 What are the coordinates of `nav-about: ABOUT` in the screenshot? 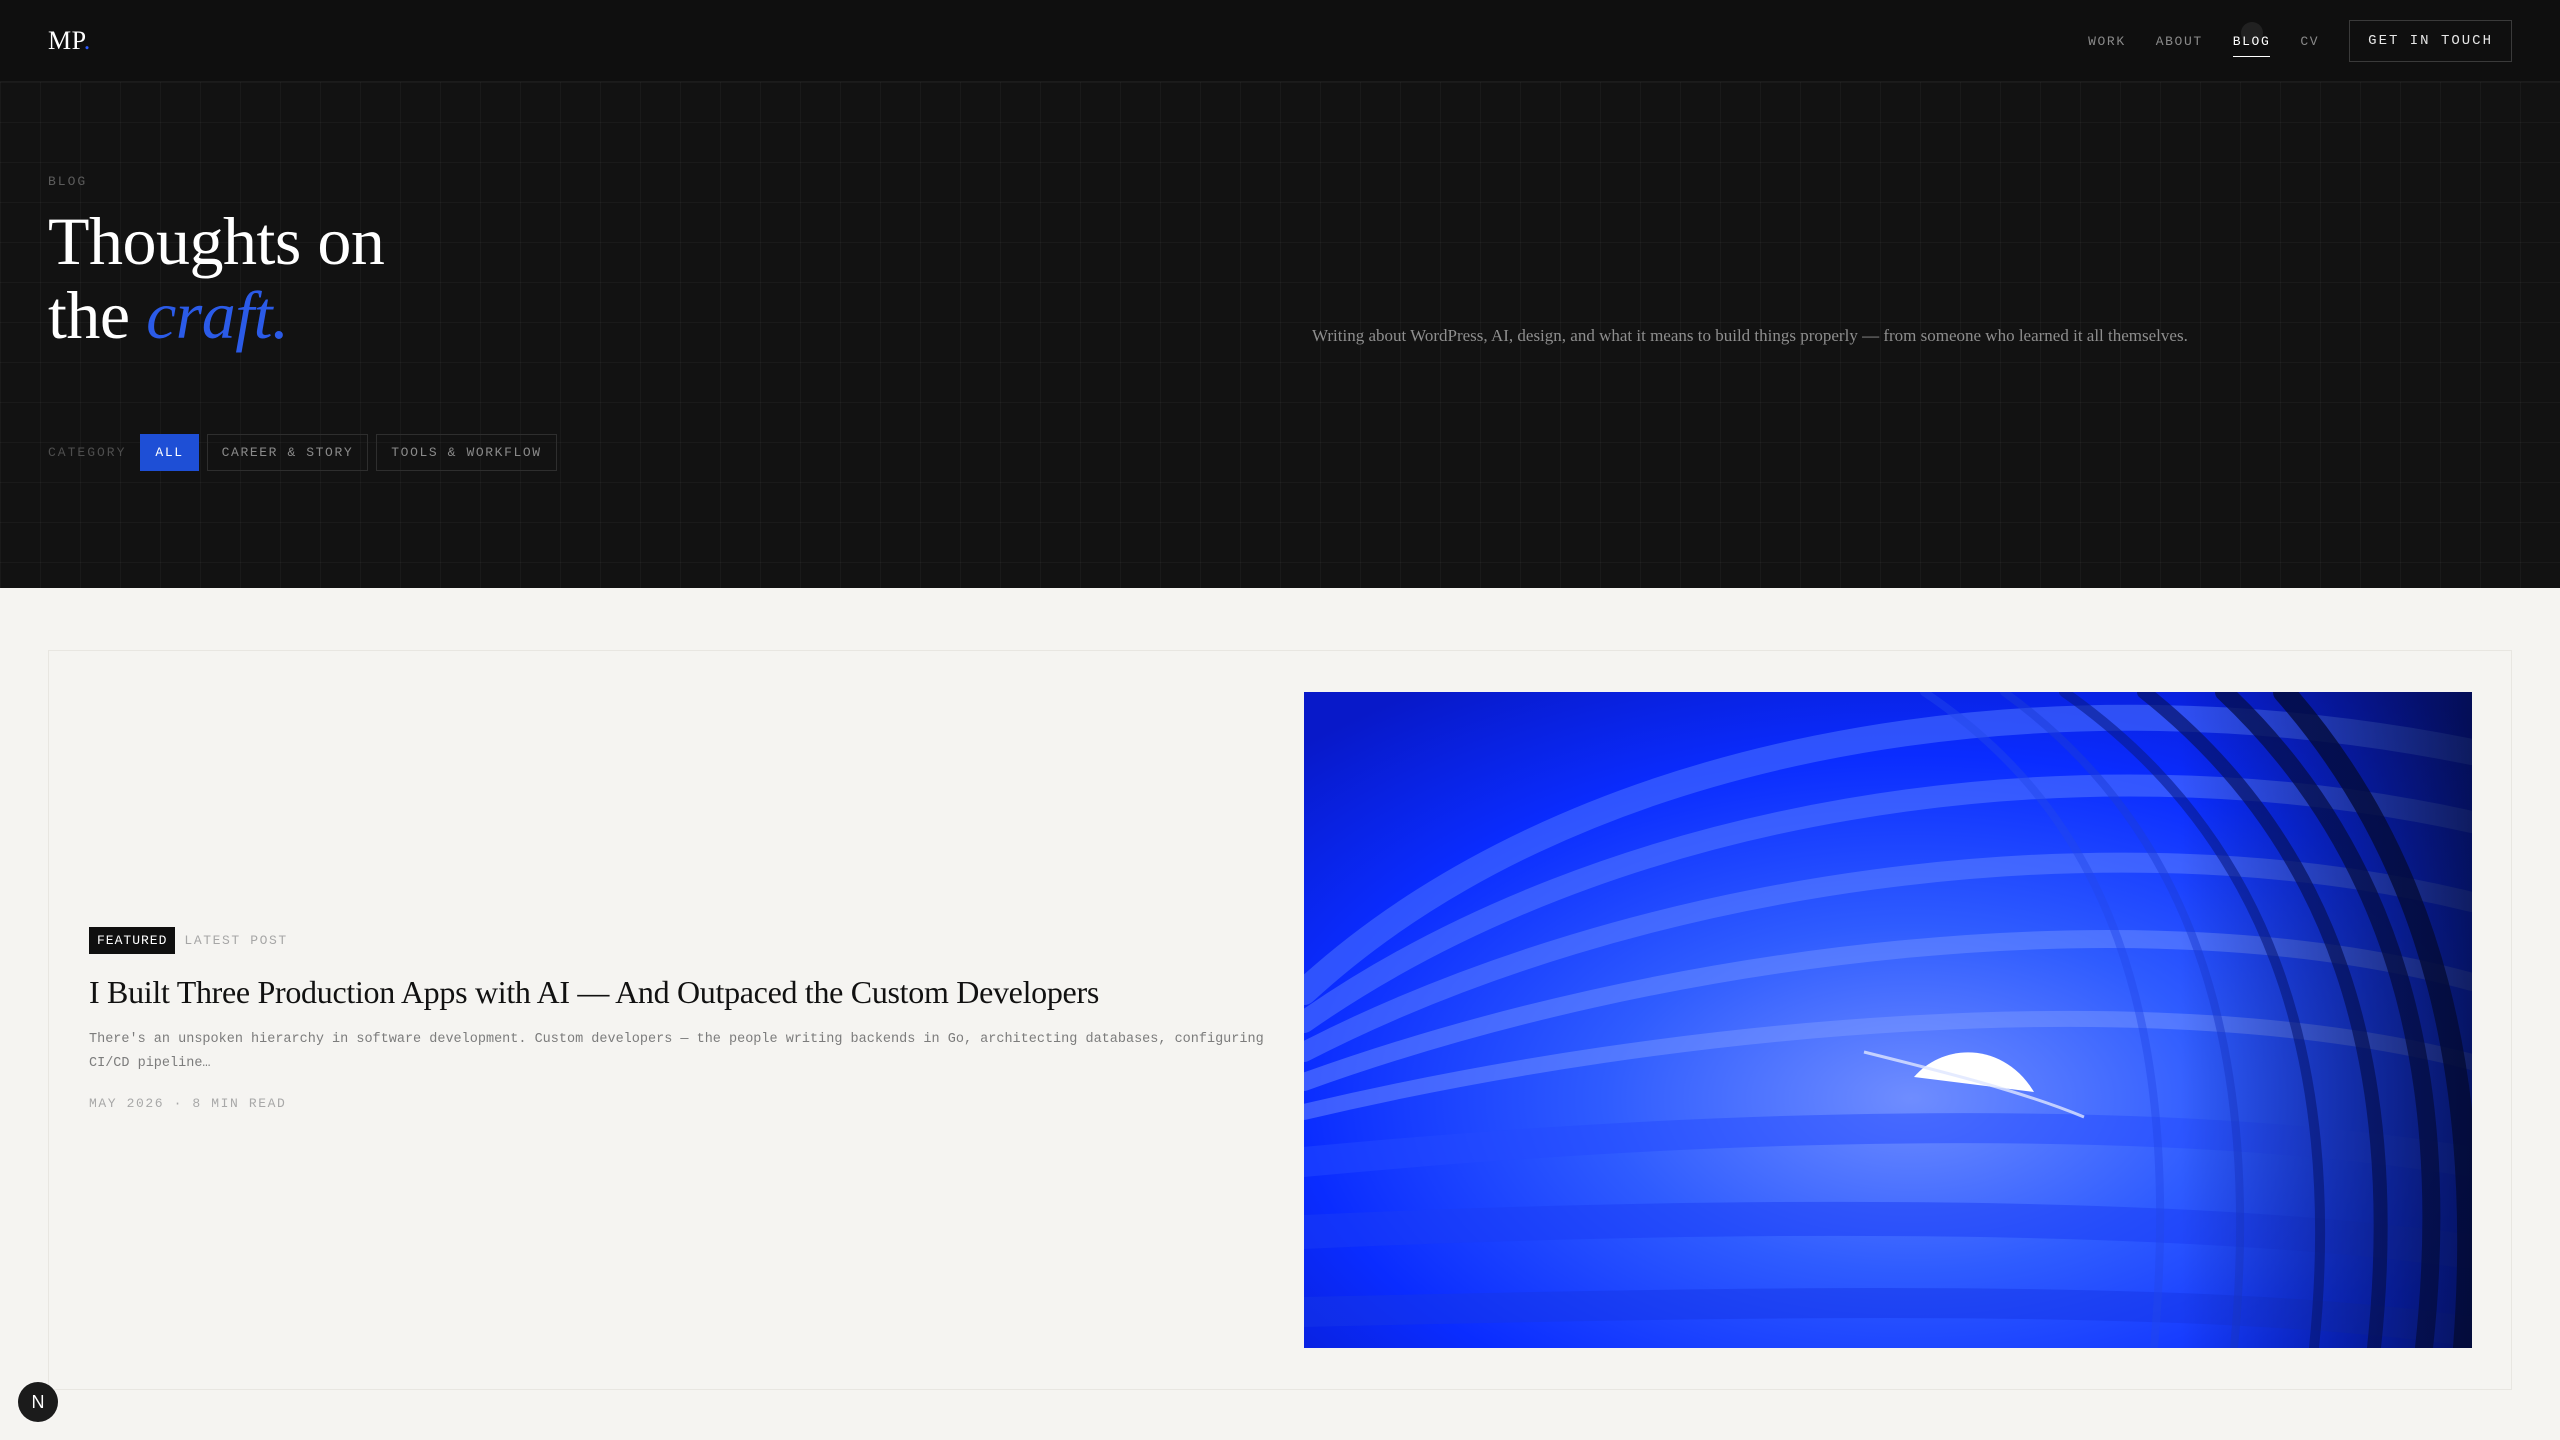 It's located at (2179, 41).